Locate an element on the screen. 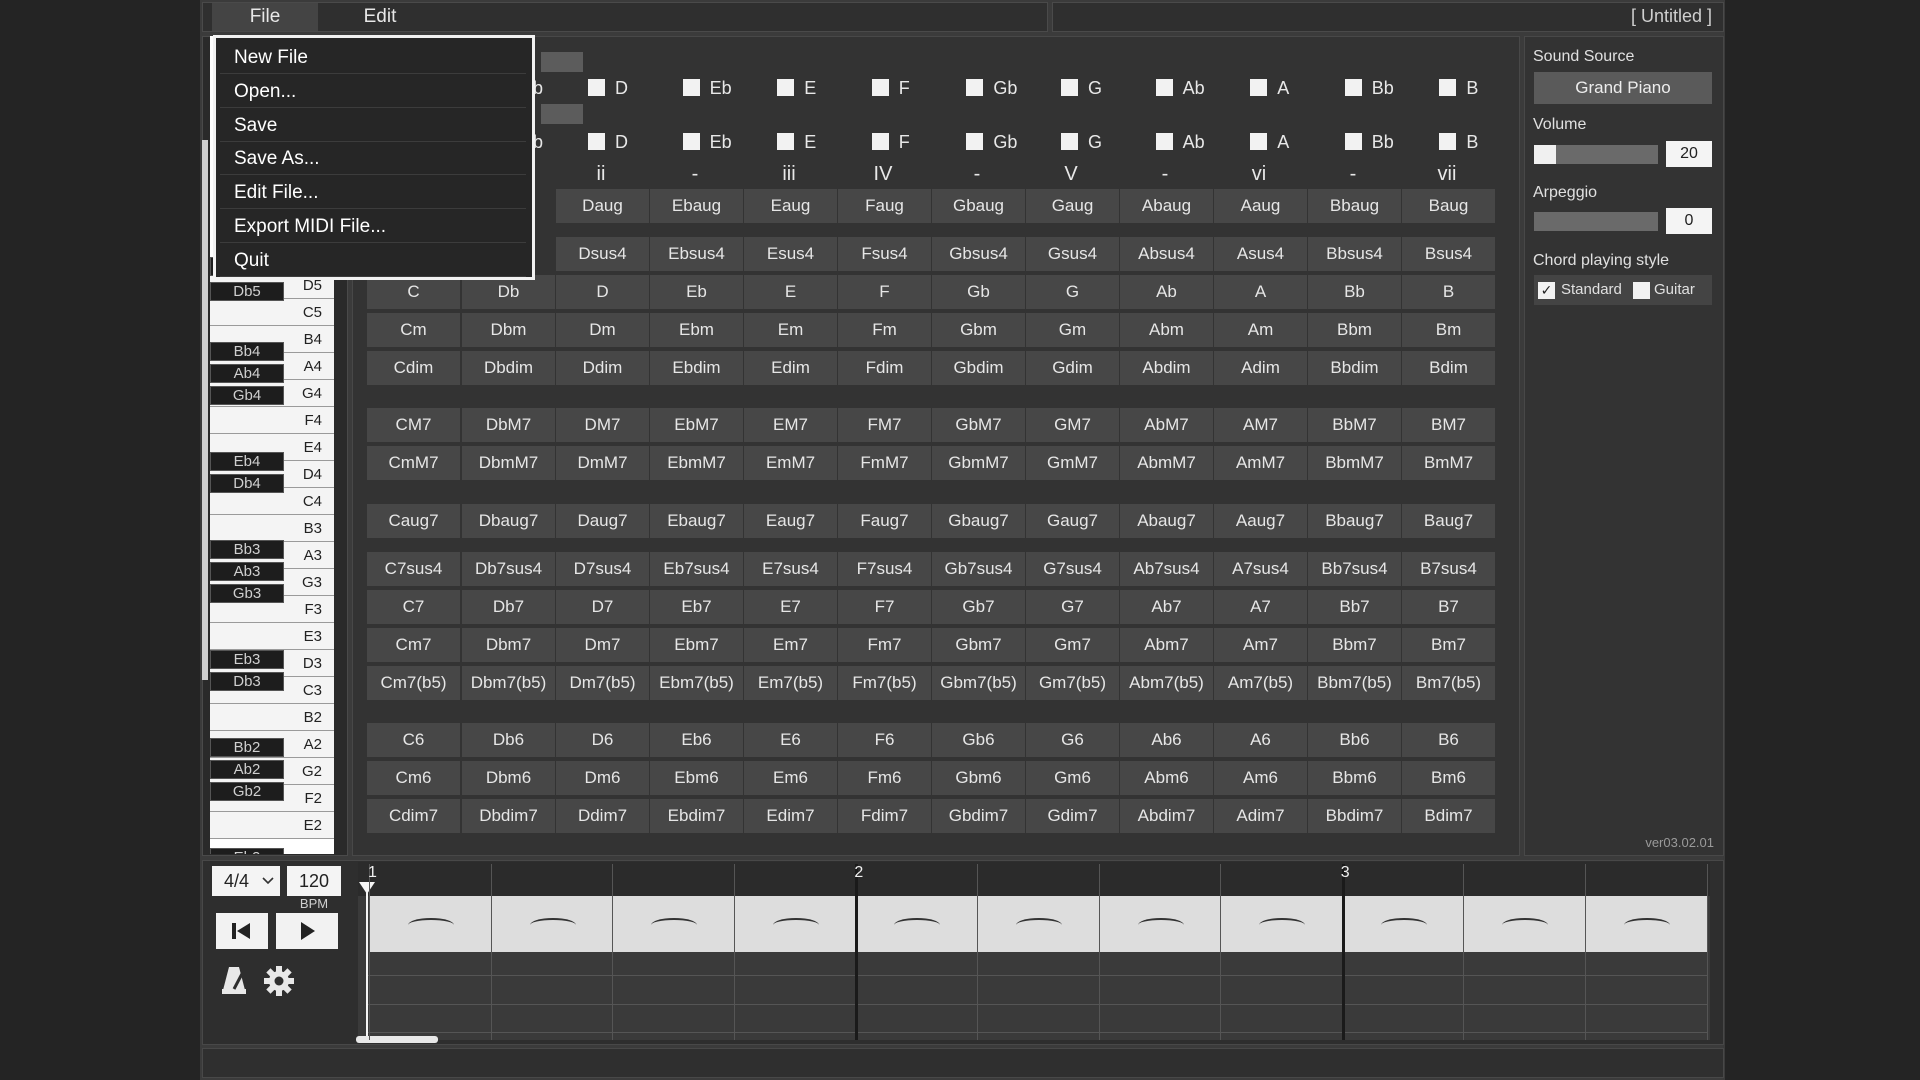 The height and width of the screenshot is (1080, 1920). arpeggio-slider is located at coordinates (1596, 221).